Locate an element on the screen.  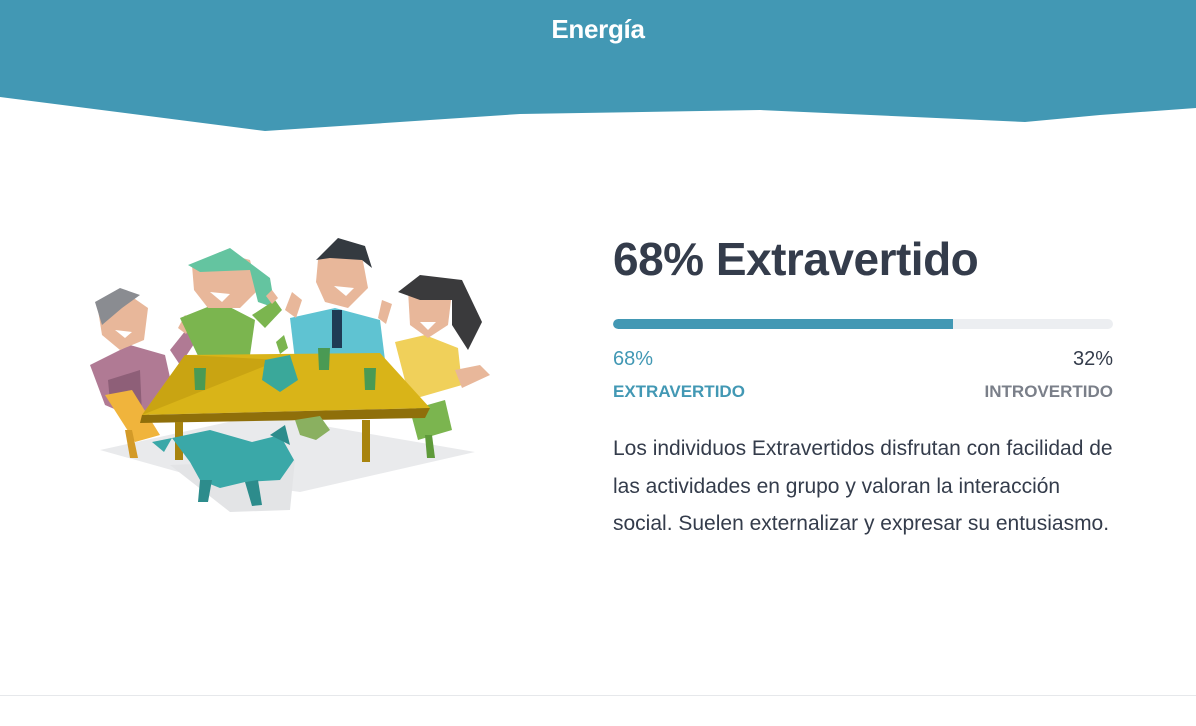
section-divider is located at coordinates (598, 695).